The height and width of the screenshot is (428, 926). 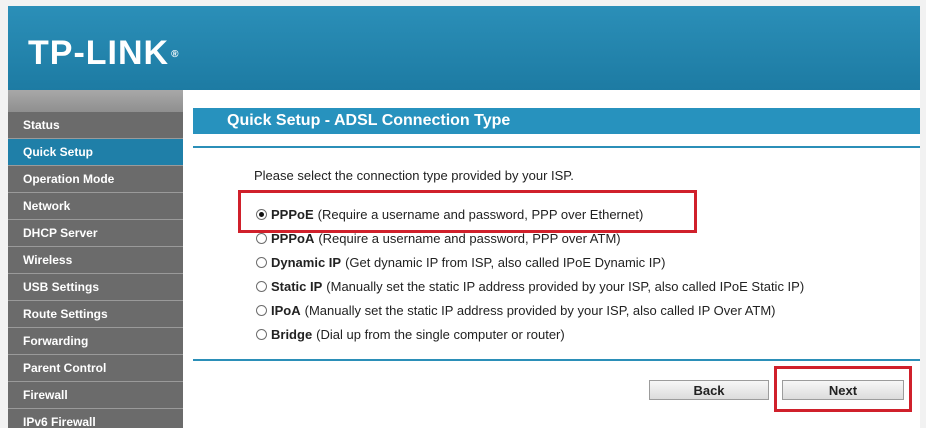 I want to click on sidebar-item-usb-settings: USB Settings, so click(x=95, y=287).